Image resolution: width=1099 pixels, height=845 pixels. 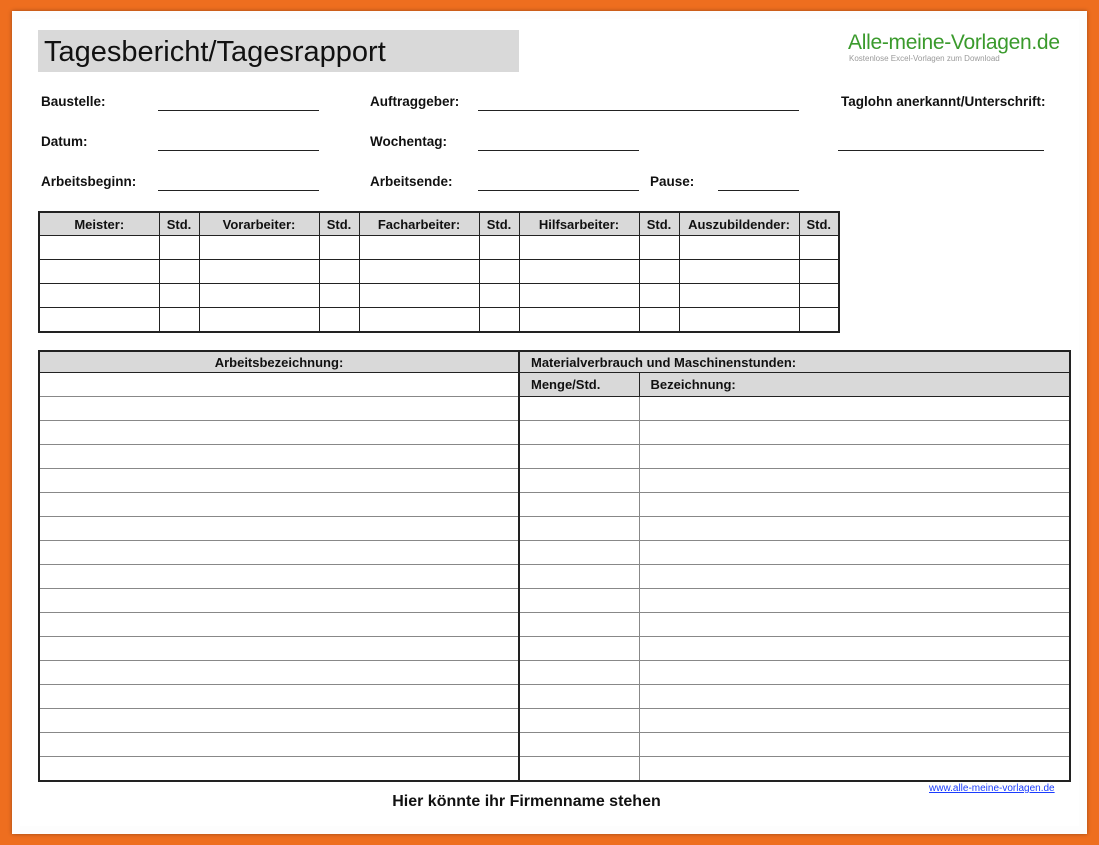 I want to click on field-datum, so click(x=238, y=150).